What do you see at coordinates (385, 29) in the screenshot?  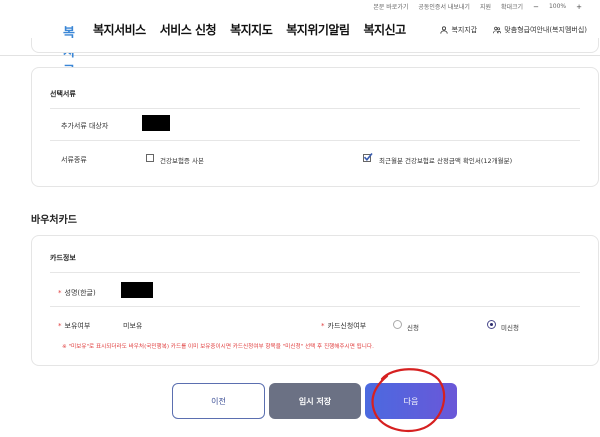 I see `nav-welfare-report: 복지신고` at bounding box center [385, 29].